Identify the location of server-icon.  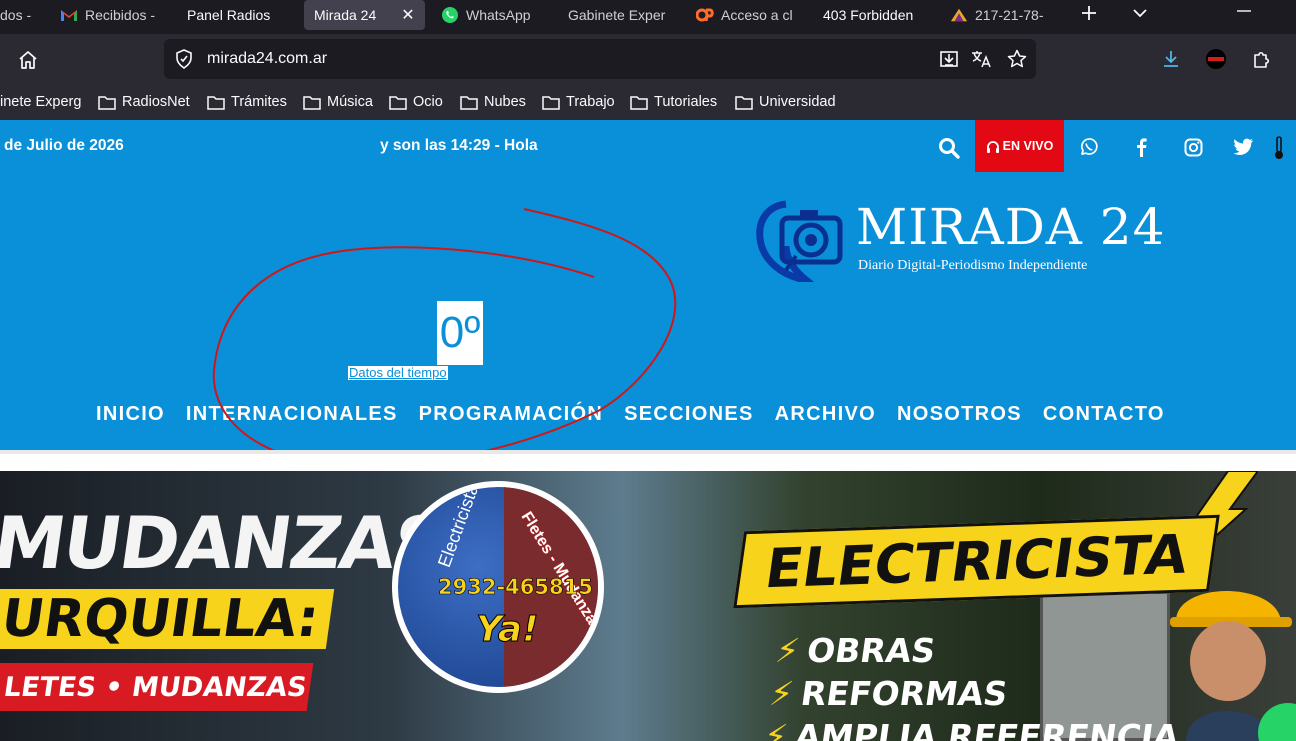
(959, 15).